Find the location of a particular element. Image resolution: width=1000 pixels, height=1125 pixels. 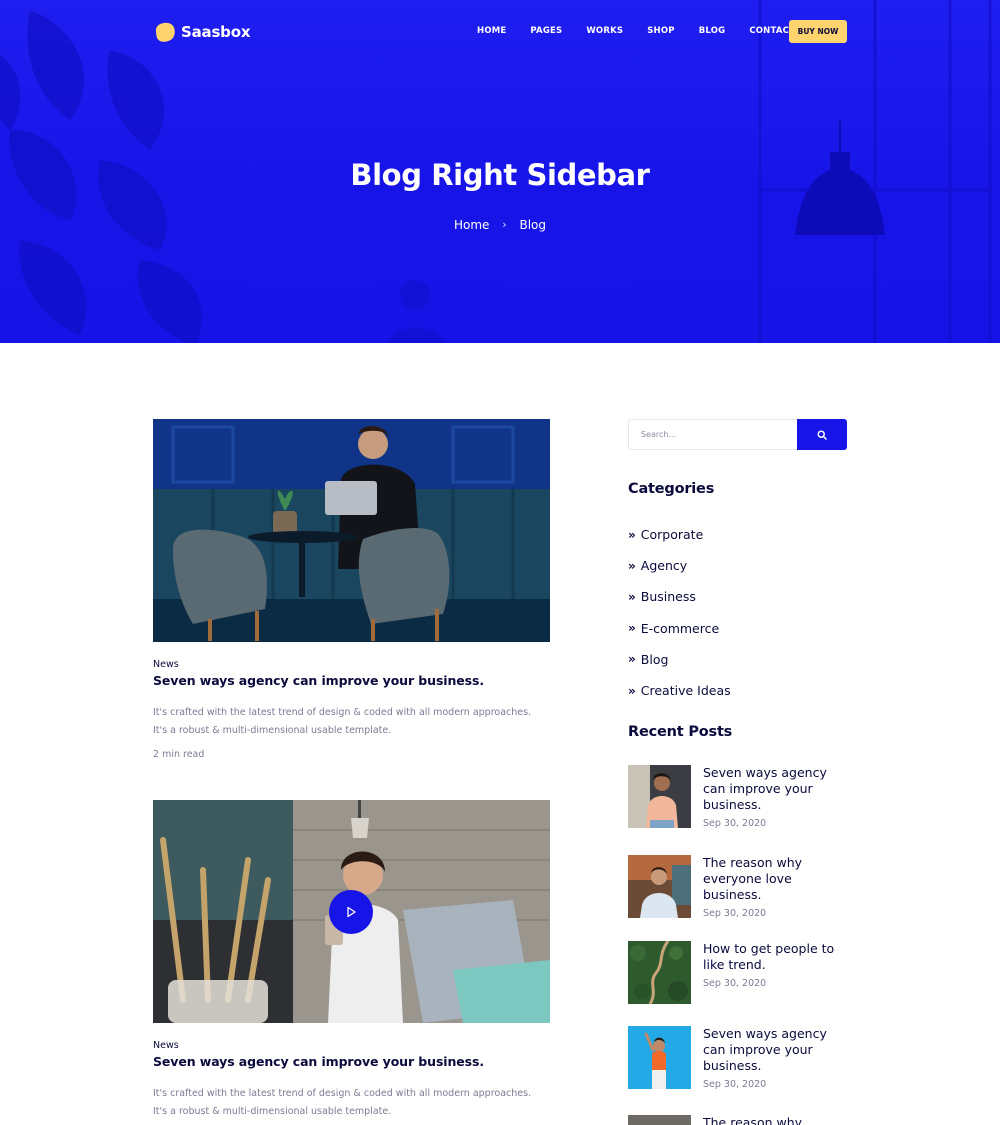

recent-post-title-line: like trend. is located at coordinates (734, 964).